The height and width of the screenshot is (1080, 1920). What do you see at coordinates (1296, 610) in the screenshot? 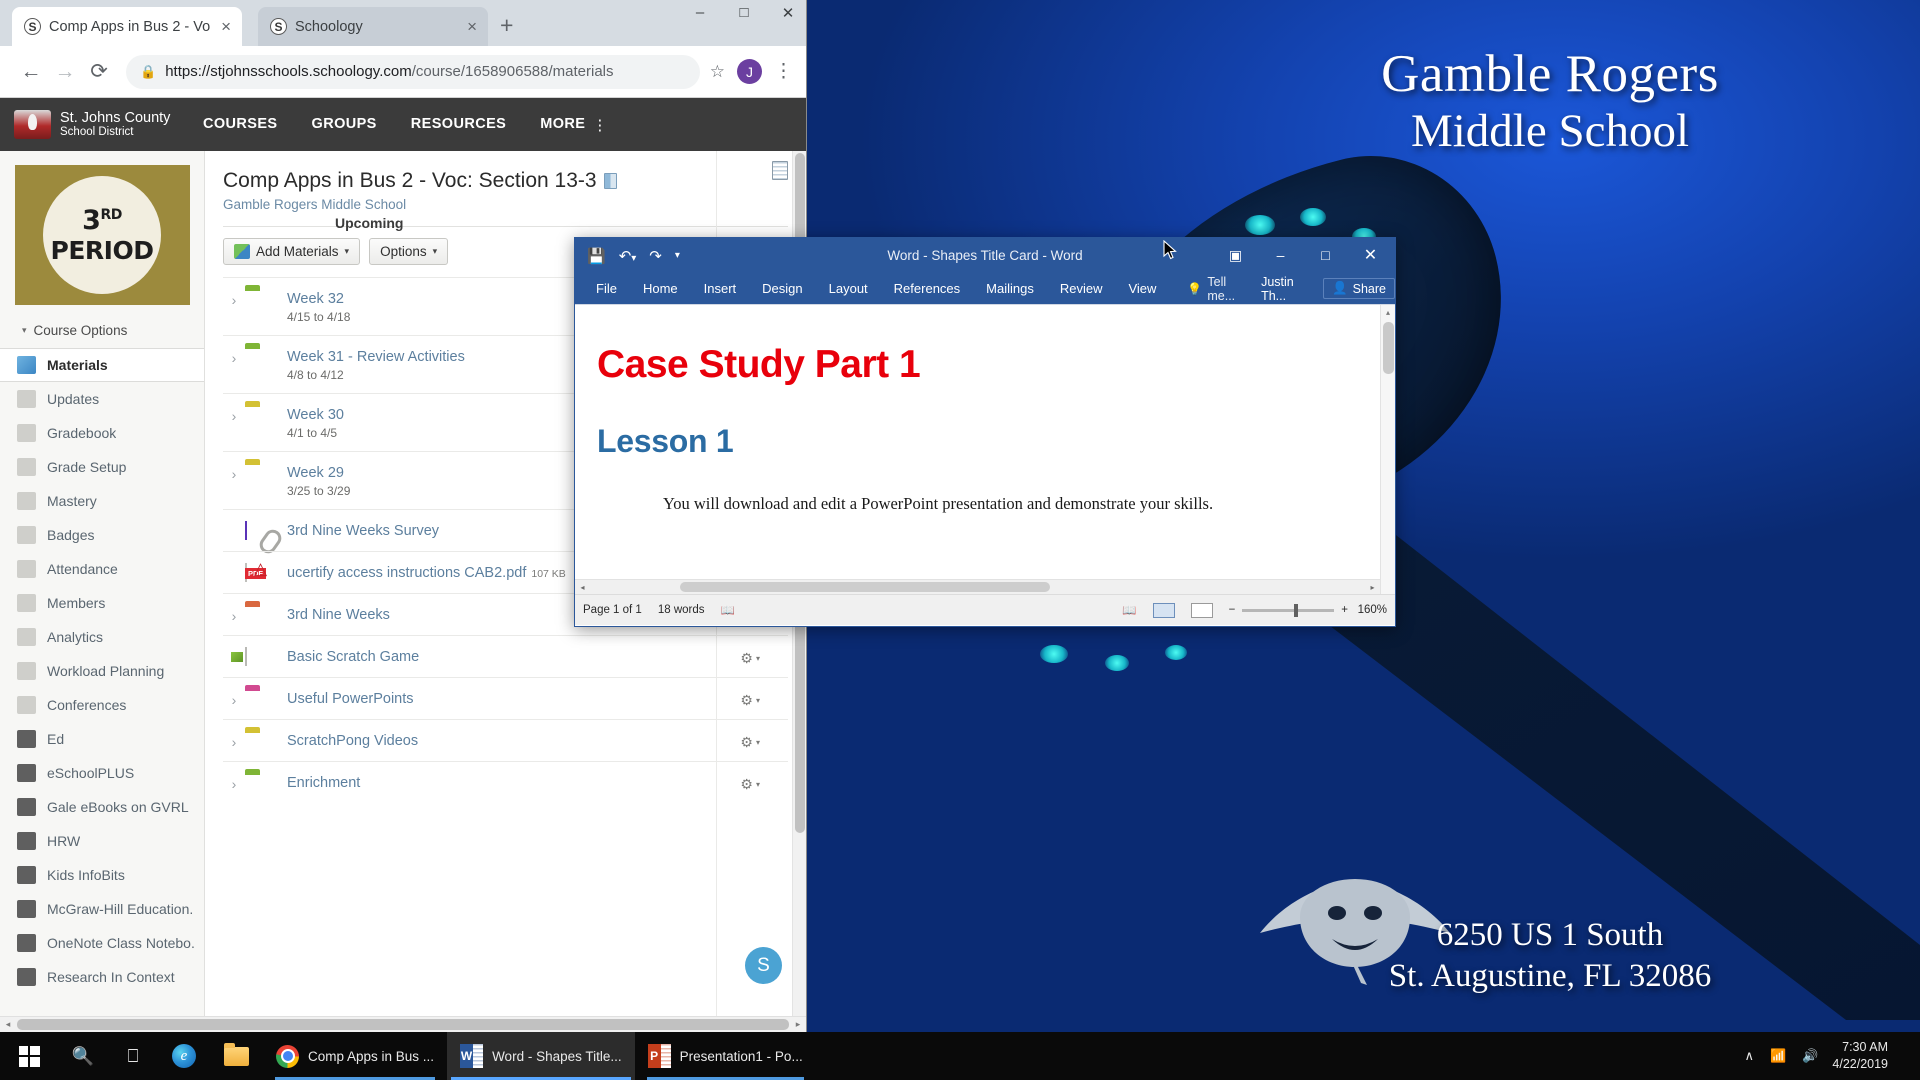
I see `zoom-slider-knob` at bounding box center [1296, 610].